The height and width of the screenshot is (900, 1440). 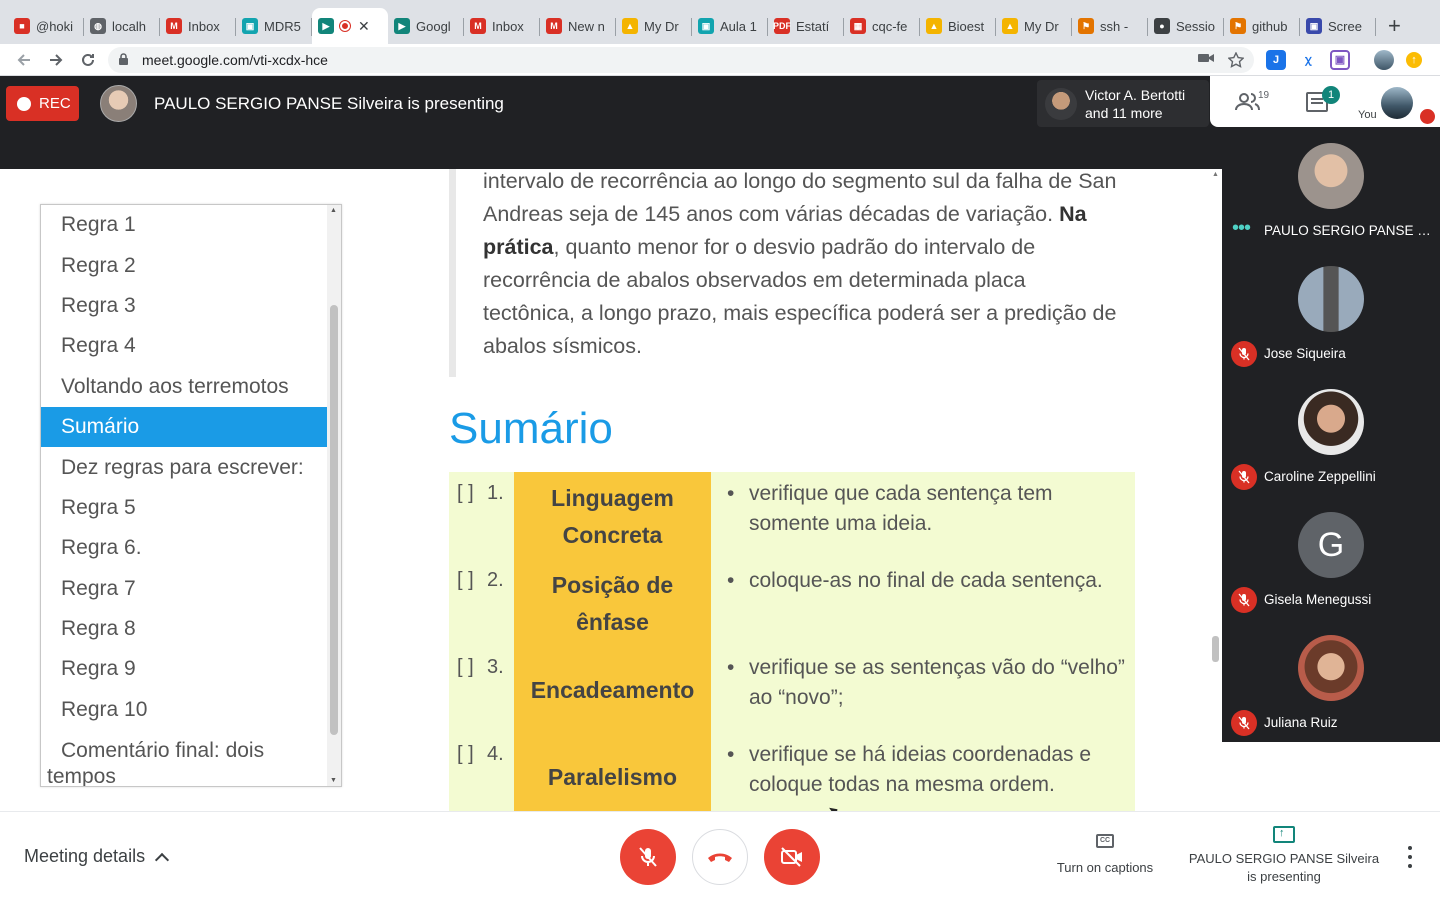 I want to click on participant-tile: Juliana Ruiz, so click(x=1331, y=686).